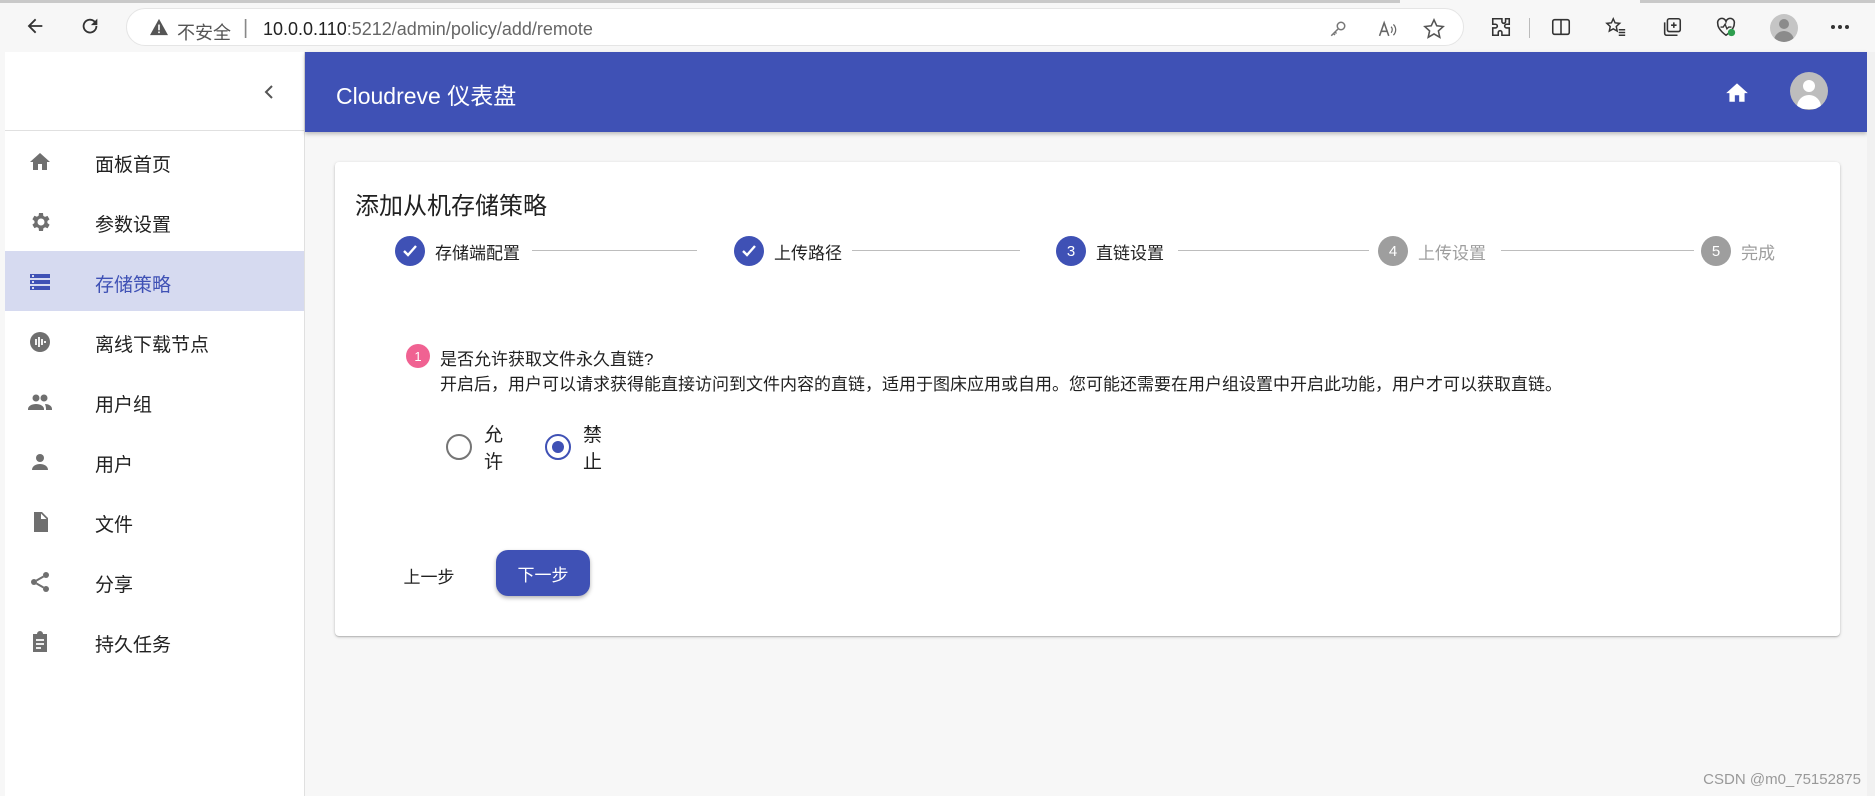 This screenshot has width=1875, height=796. I want to click on sidebar-item-tasks: 持久任务, so click(154, 641).